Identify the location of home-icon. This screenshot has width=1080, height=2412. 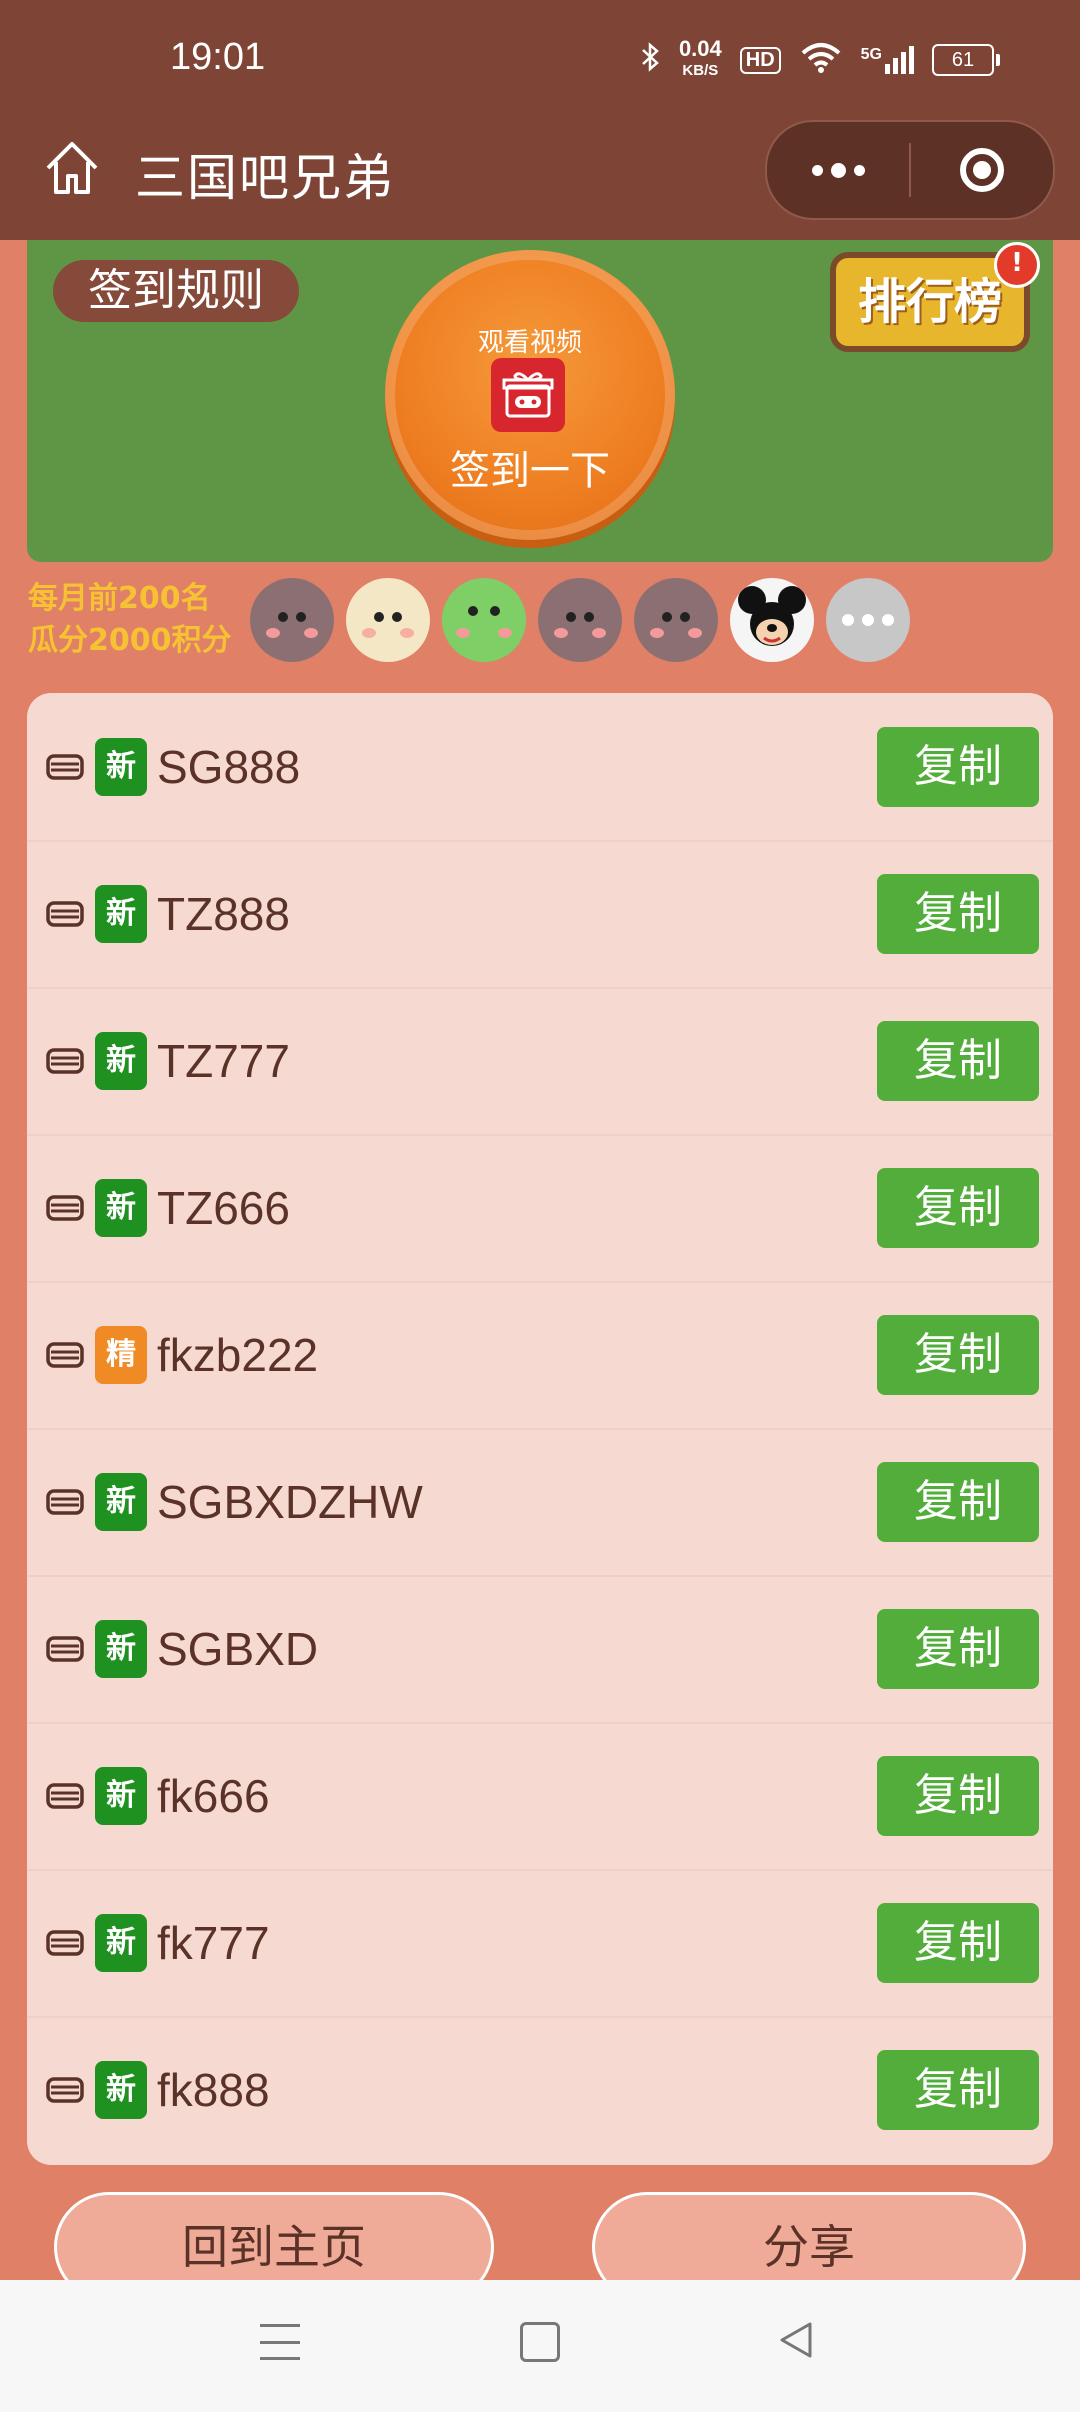
(72, 168).